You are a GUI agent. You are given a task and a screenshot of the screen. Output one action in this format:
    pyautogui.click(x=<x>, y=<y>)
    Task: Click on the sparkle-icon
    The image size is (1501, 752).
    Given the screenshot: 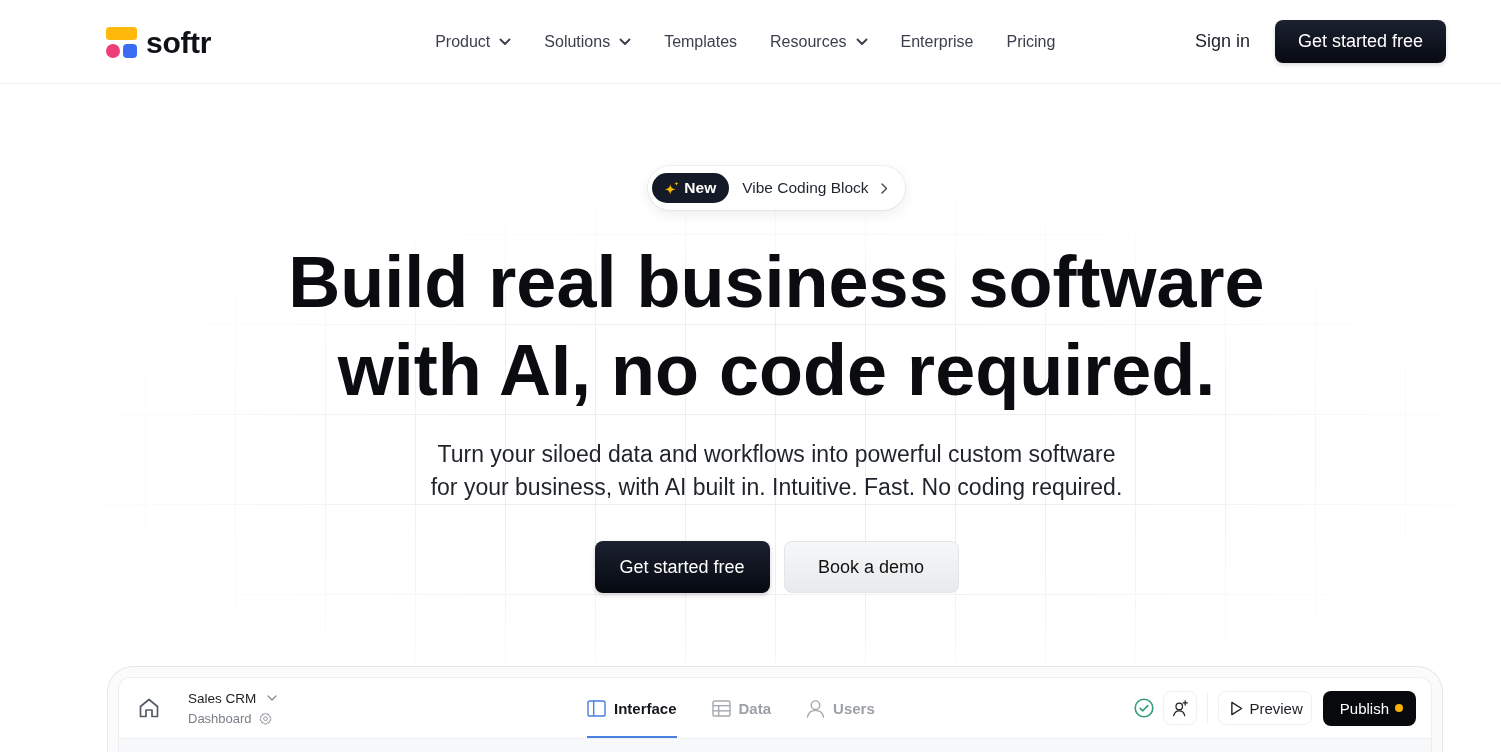 What is the action you would take?
    pyautogui.click(x=672, y=188)
    